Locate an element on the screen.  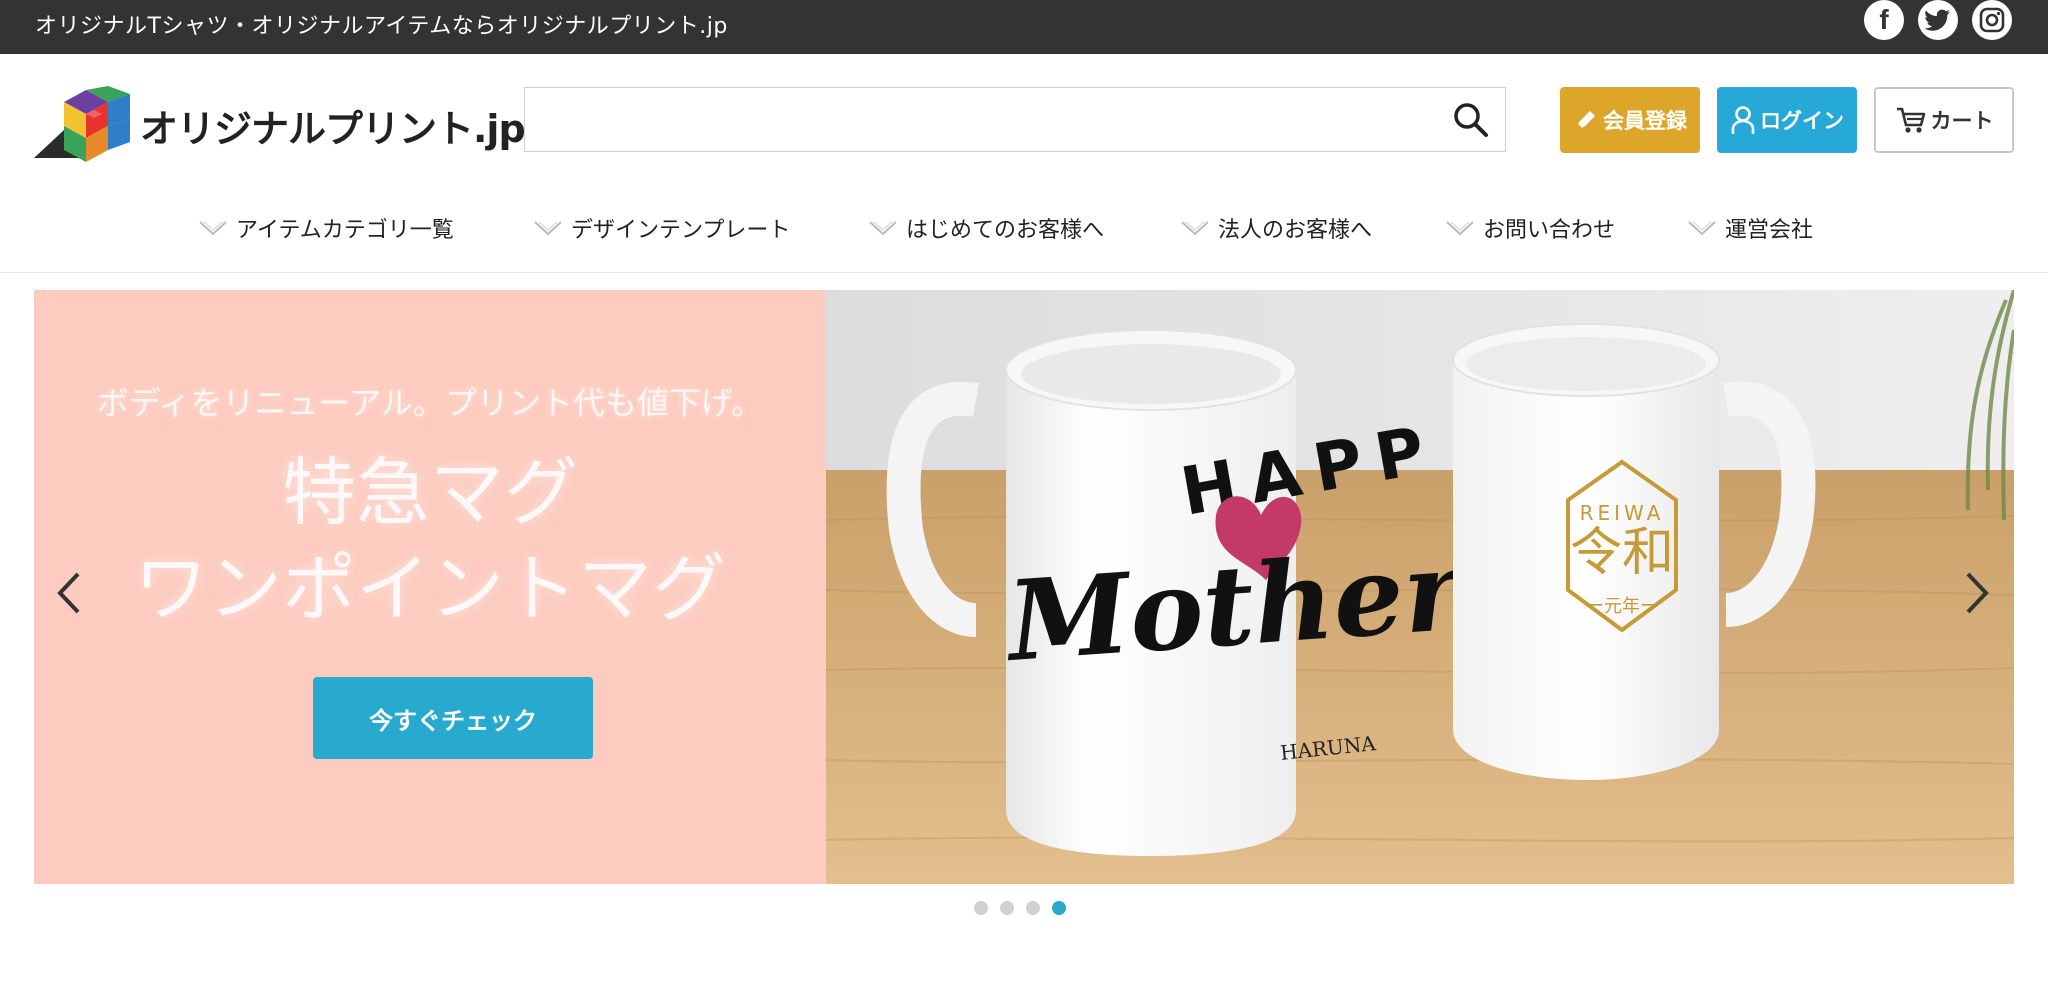
site-tagline: オリジナルTシャツ・オリジナルアイテムならオリジナルプリント.jp is located at coordinates (381, 26).